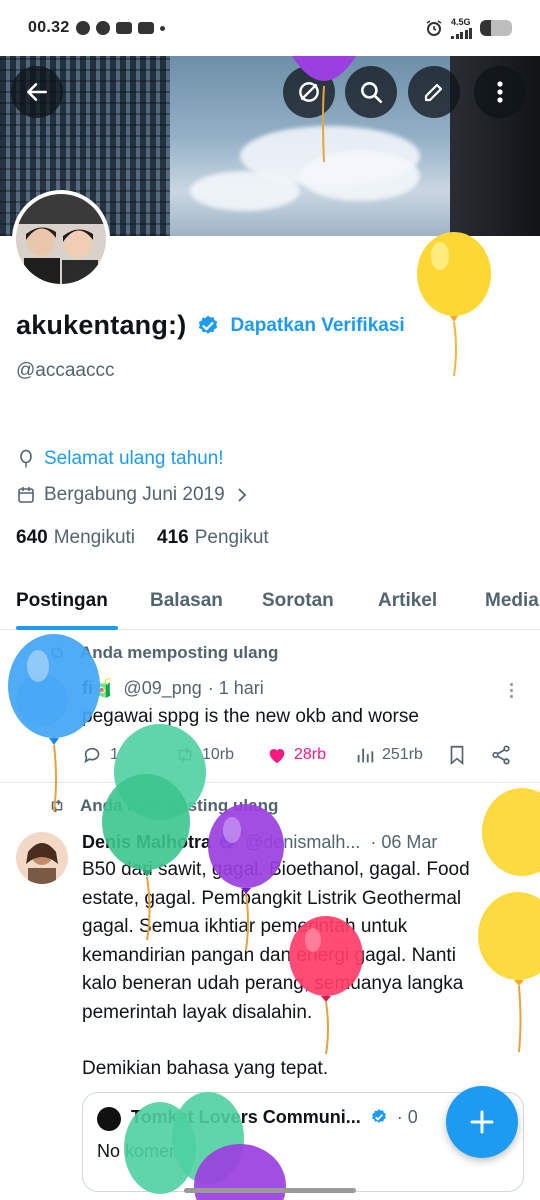 The height and width of the screenshot is (1200, 540). I want to click on tab-highlights: Sorotan, so click(298, 601).